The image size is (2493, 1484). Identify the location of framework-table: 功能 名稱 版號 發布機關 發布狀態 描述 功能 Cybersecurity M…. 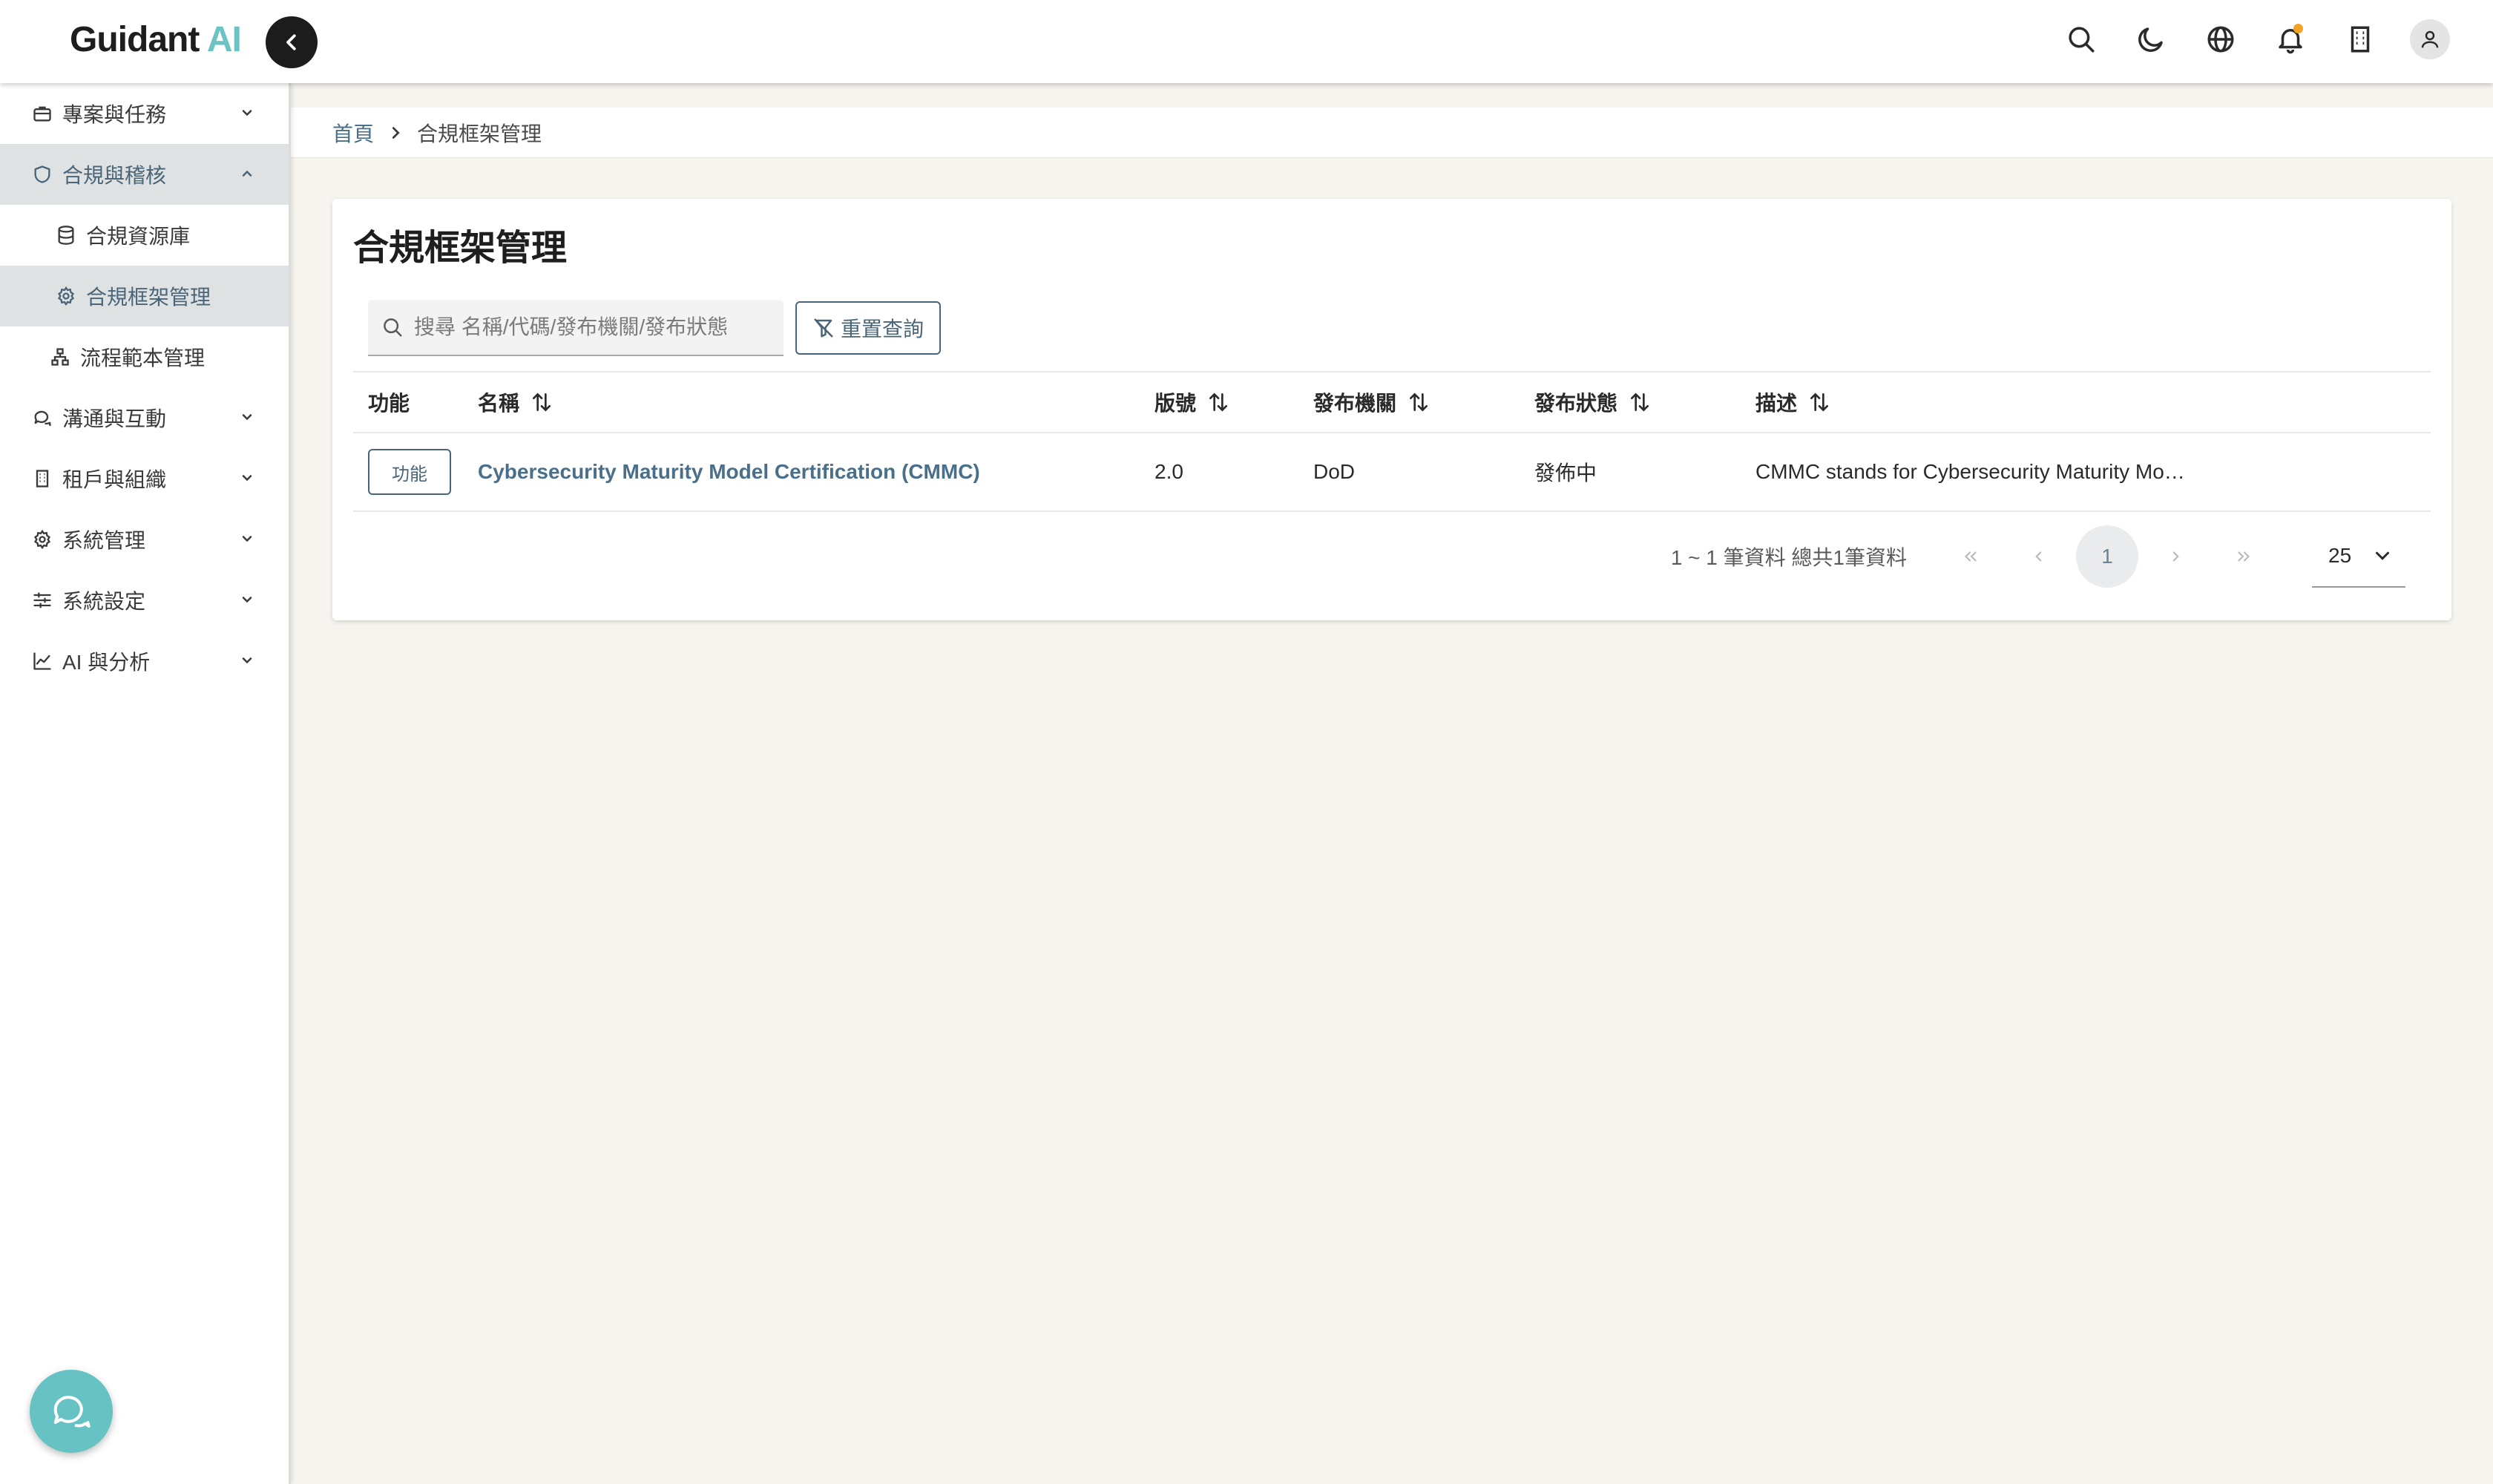
(1392, 441).